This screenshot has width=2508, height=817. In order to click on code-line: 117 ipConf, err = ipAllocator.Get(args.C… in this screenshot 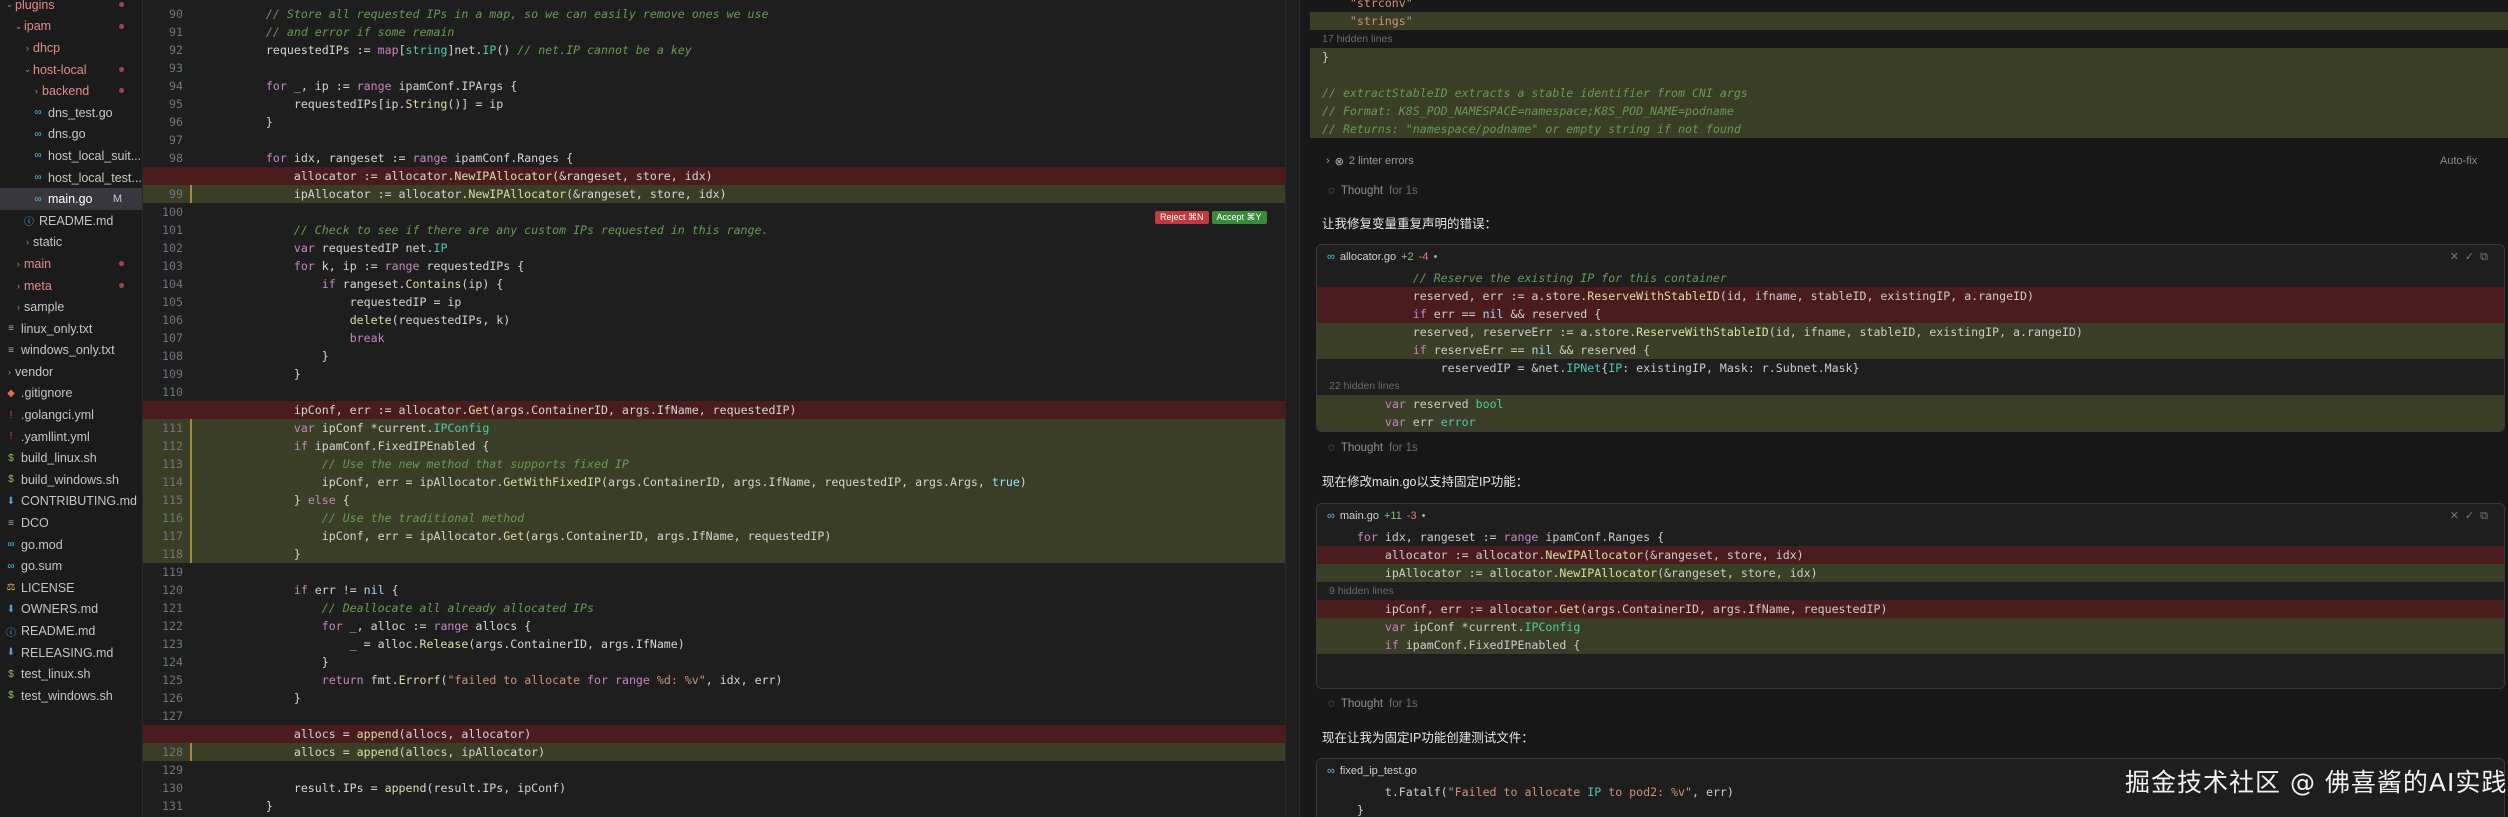, I will do `click(714, 536)`.